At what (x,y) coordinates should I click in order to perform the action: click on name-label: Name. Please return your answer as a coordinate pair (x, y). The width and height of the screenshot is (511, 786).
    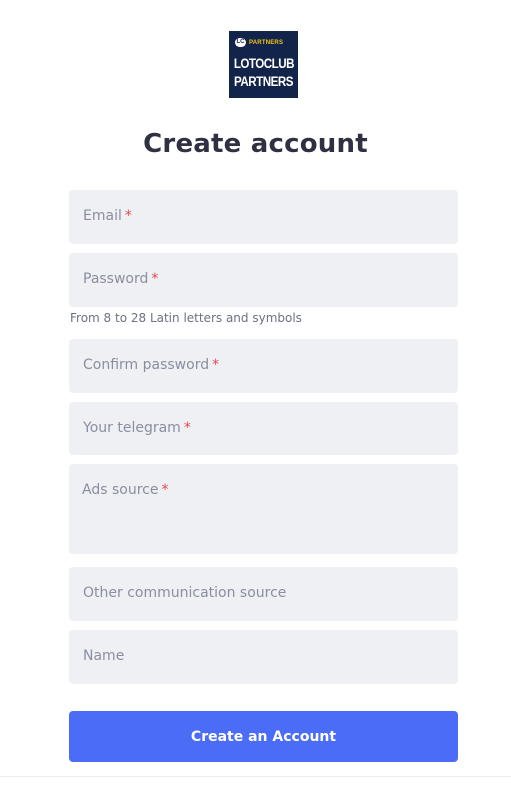
    Looking at the image, I should click on (104, 656).